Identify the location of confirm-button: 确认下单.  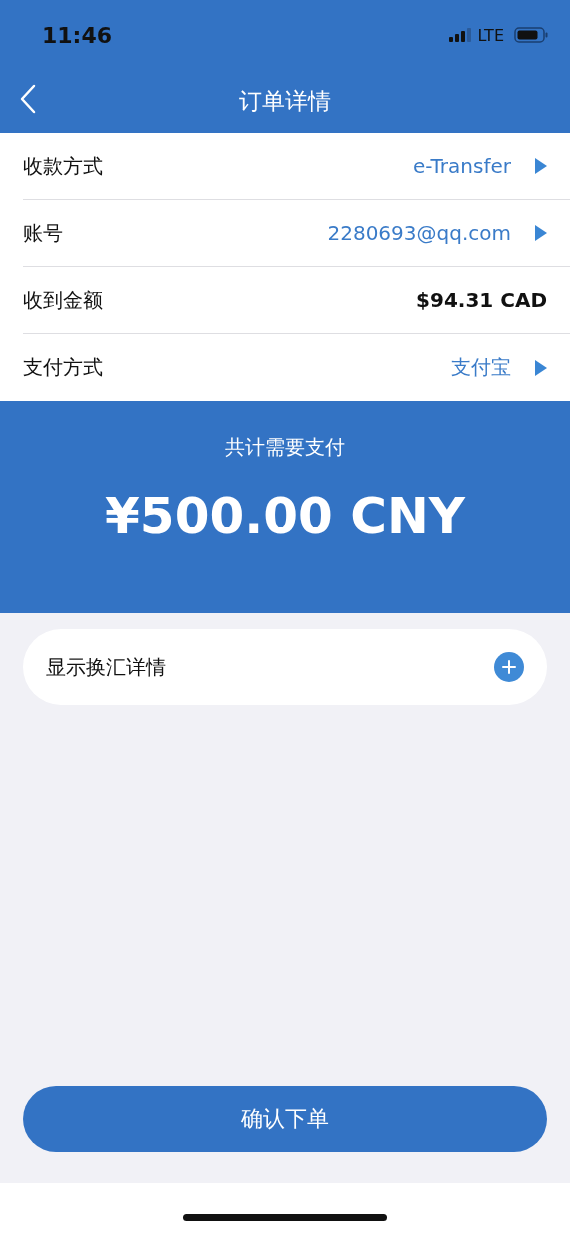
(285, 1119).